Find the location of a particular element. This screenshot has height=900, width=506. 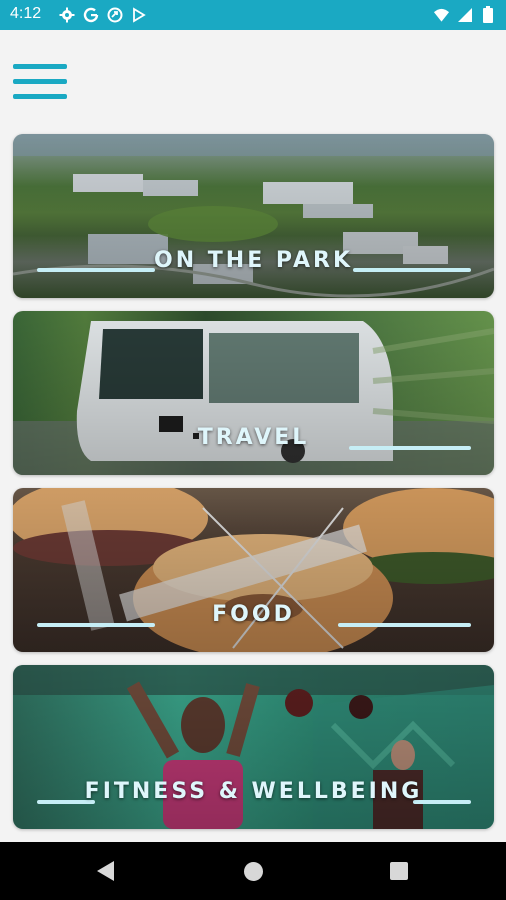

status-icons-right is located at coordinates (464, 14).